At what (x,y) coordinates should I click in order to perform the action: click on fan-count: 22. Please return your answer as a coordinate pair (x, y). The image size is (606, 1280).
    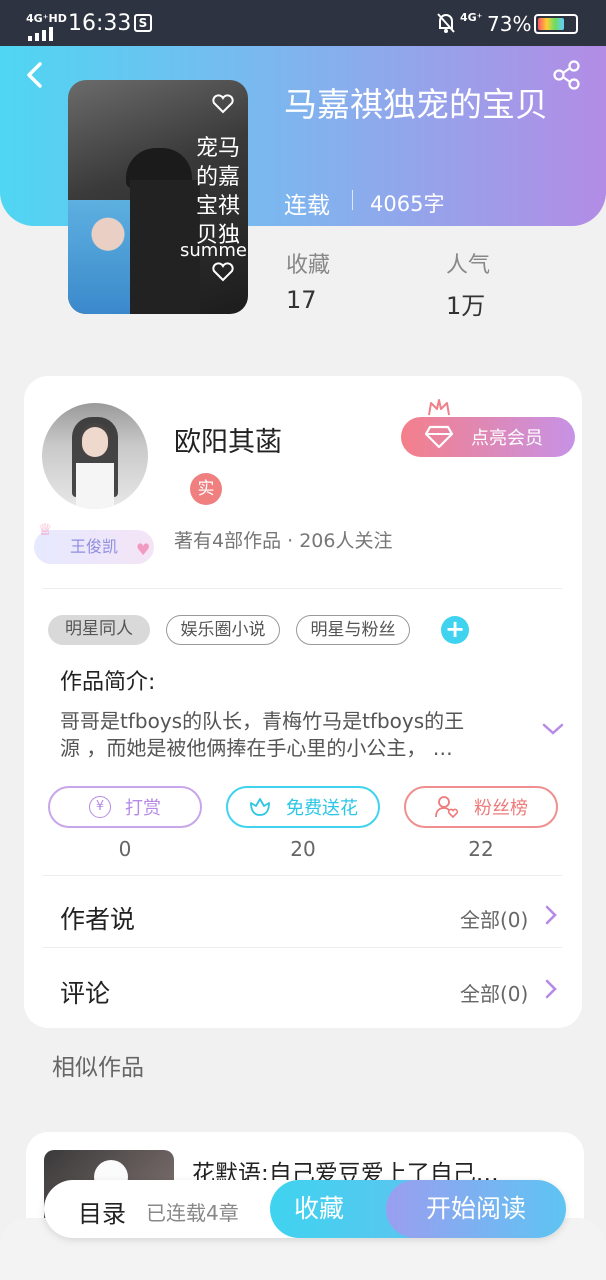
    Looking at the image, I should click on (481, 849).